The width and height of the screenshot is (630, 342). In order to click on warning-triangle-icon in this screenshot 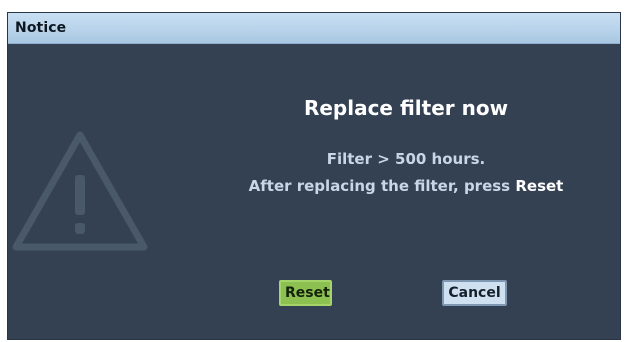, I will do `click(80, 191)`.